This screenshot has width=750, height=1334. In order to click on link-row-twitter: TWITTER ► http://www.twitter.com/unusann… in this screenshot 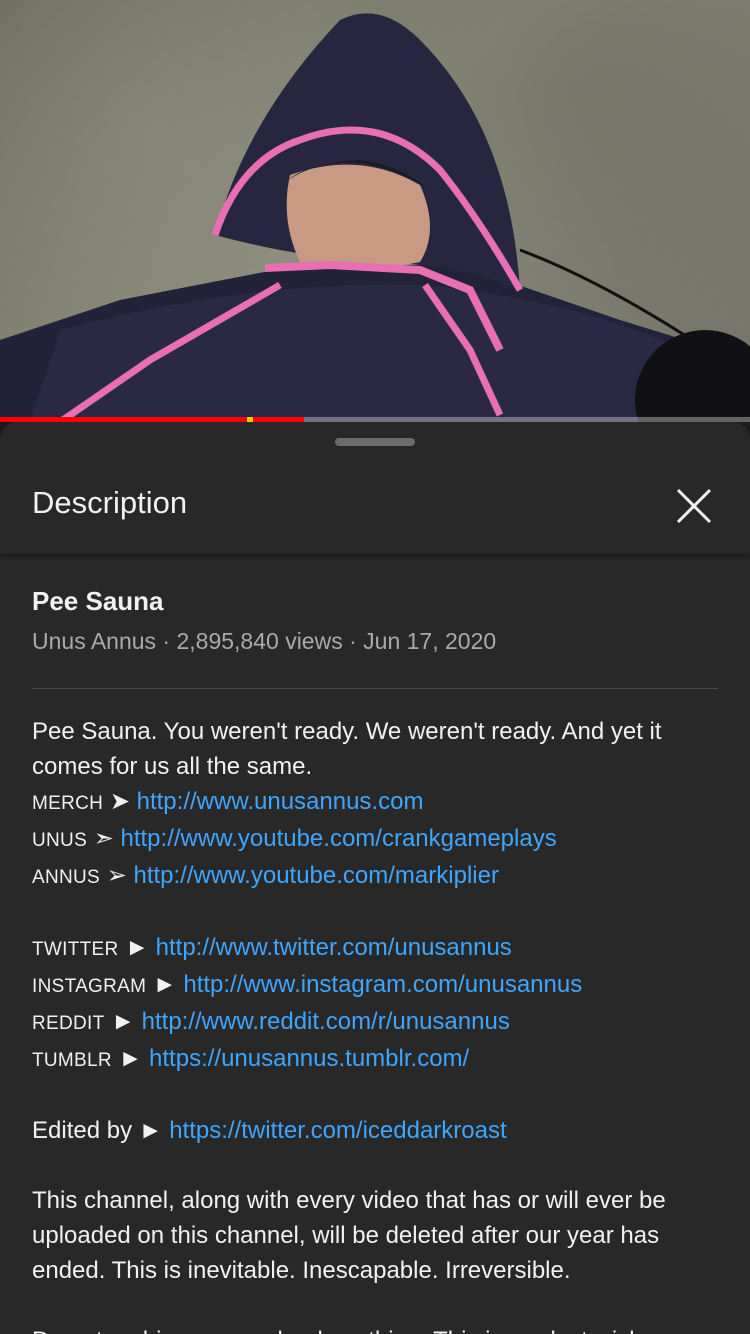, I will do `click(375, 948)`.